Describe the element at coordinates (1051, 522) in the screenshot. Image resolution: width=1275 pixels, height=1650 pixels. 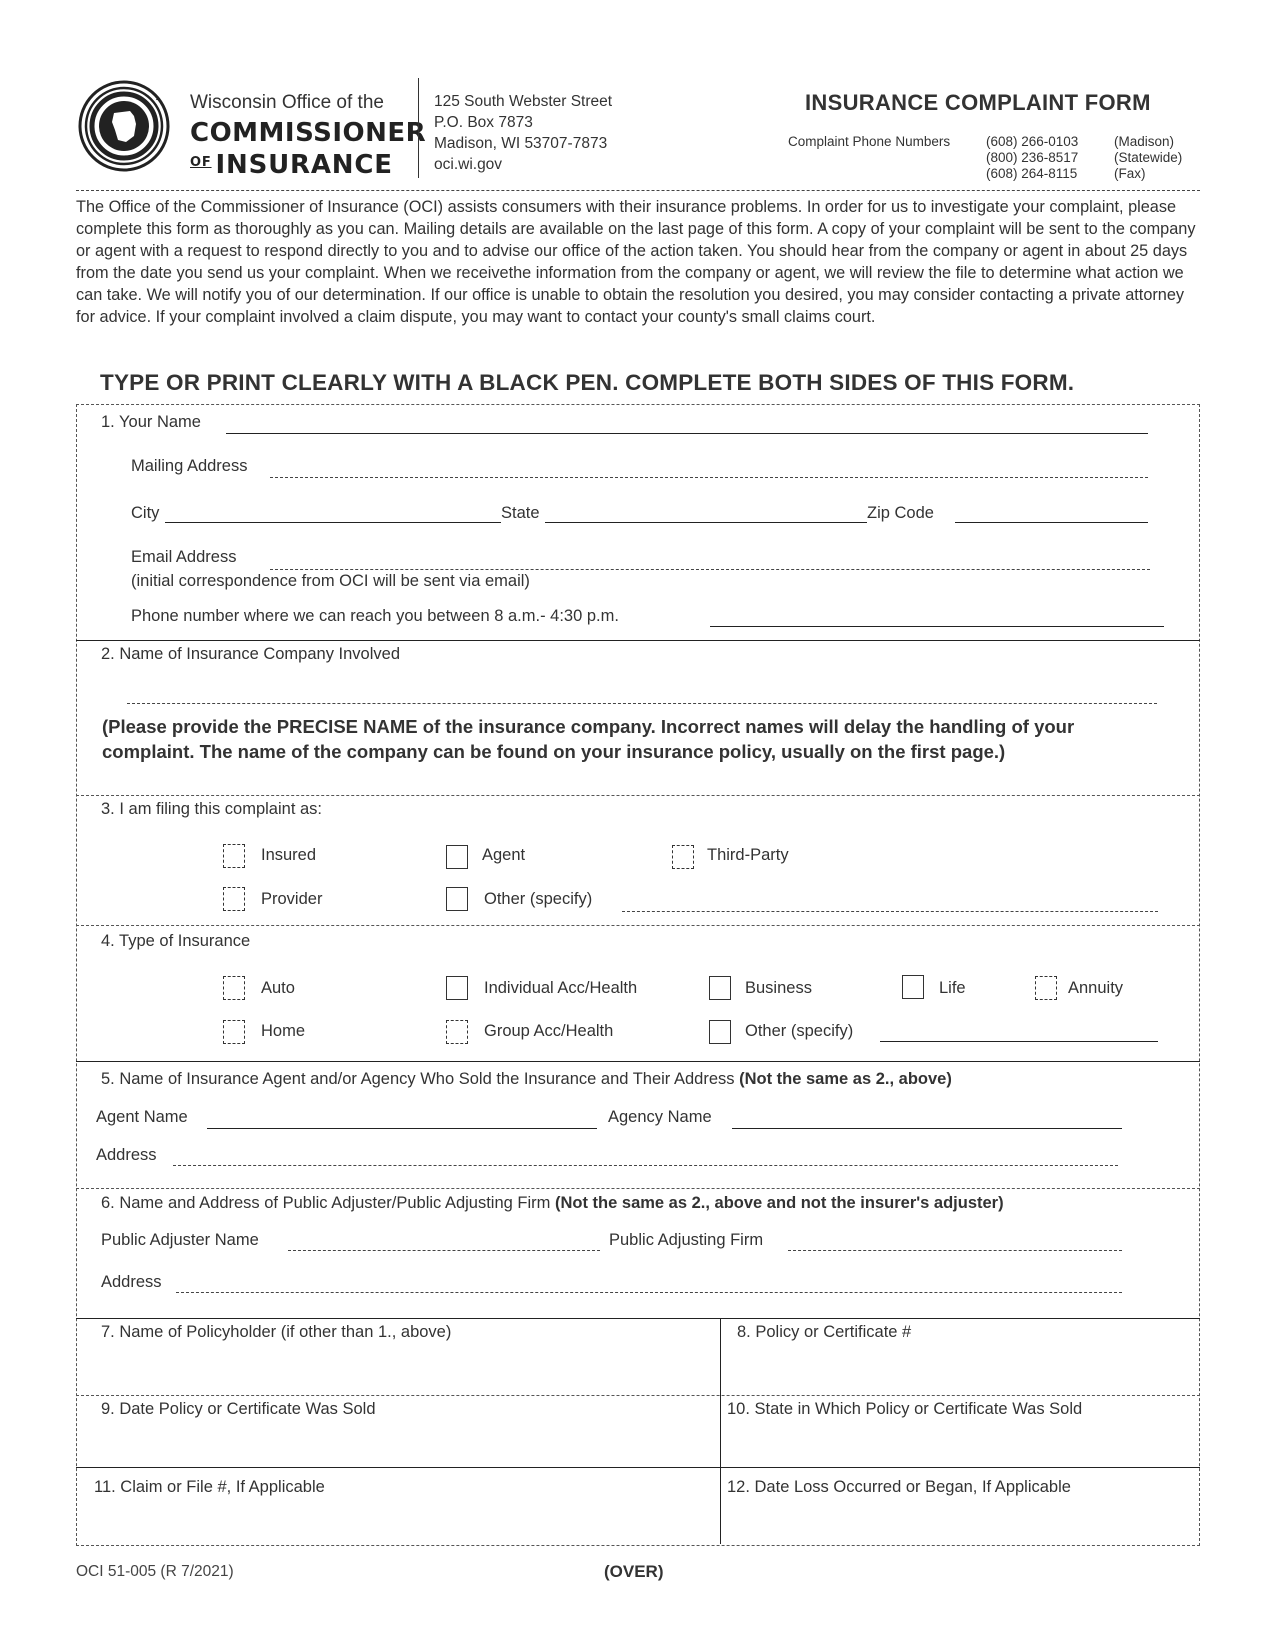
I see `zip-field` at that location.